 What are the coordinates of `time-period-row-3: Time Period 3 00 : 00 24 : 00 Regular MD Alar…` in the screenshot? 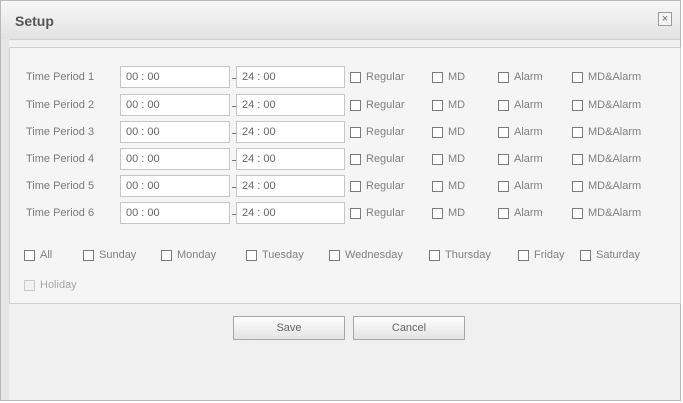 It's located at (345, 133).